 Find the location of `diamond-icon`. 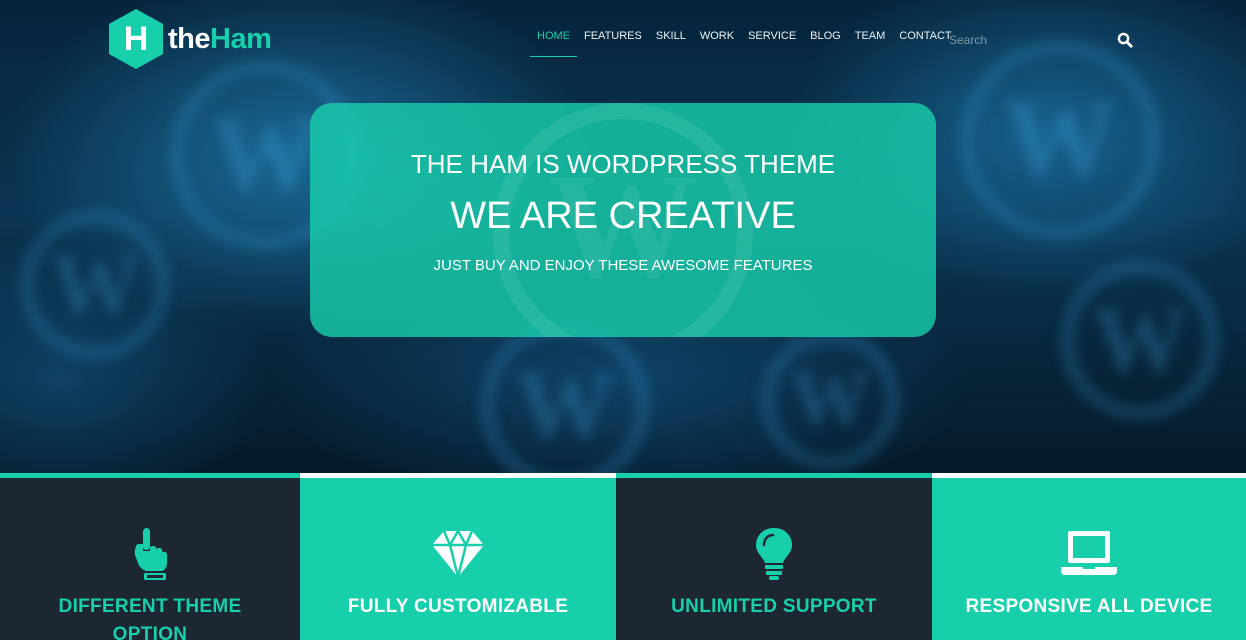

diamond-icon is located at coordinates (458, 553).